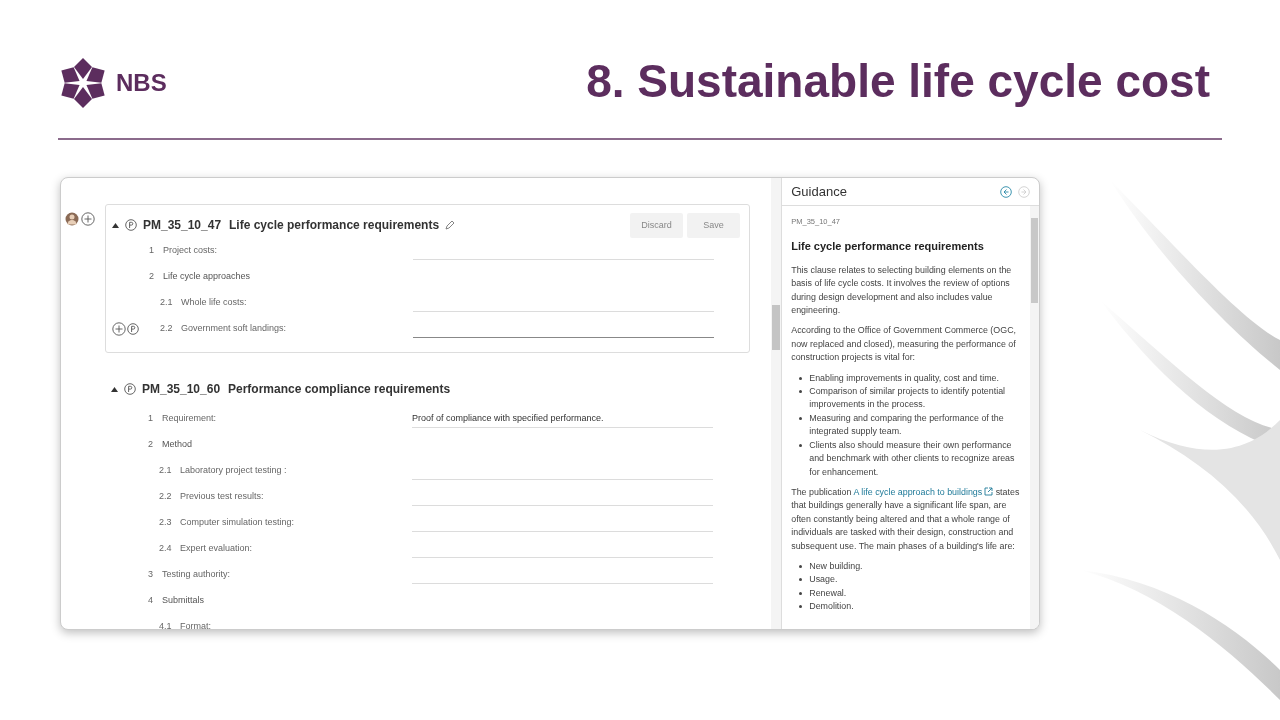 This screenshot has height=720, width=1280. Describe the element at coordinates (151, 601) in the screenshot. I see `item-number: 4` at that location.